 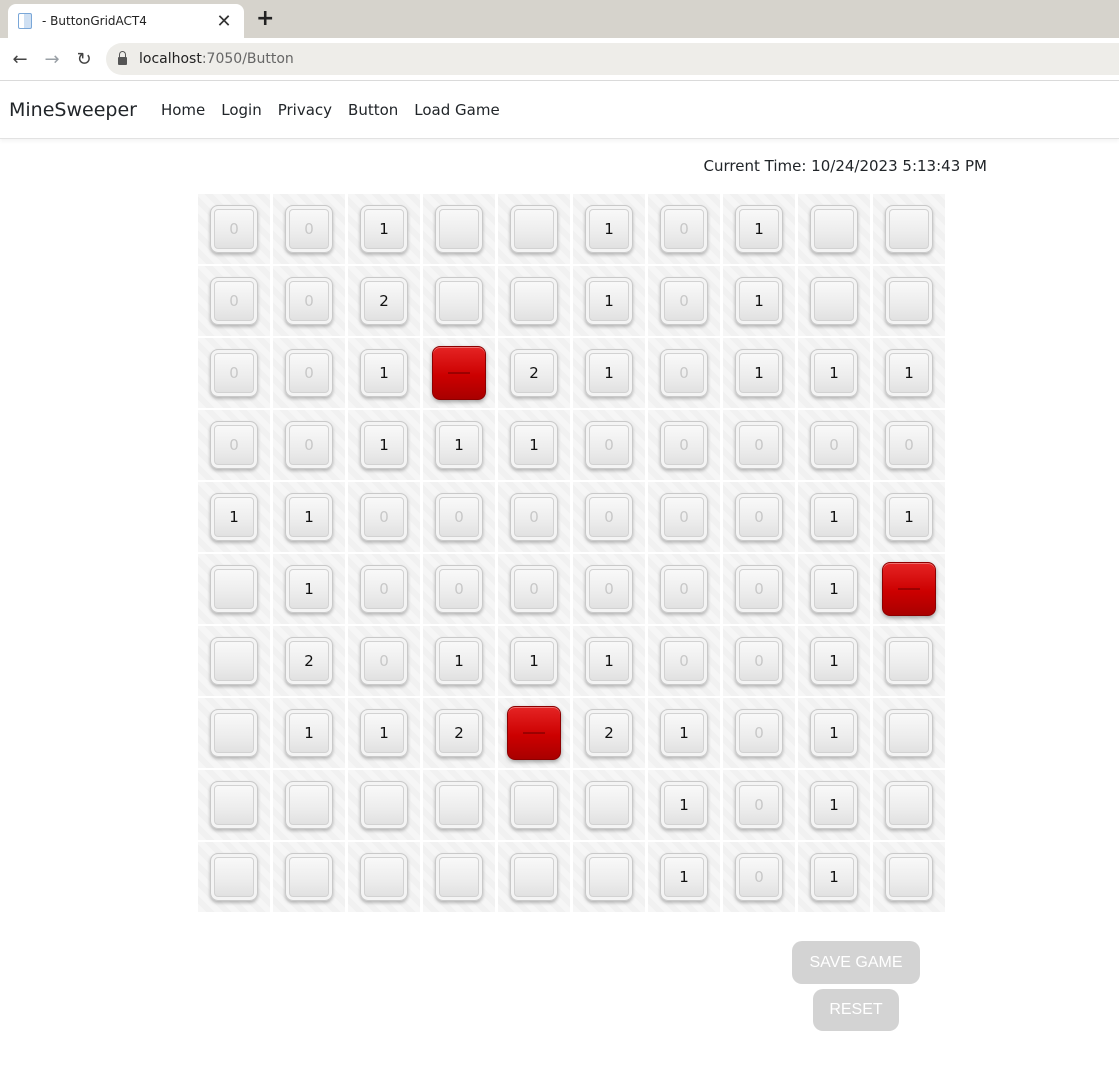 I want to click on reset-button: RESET, so click(x=856, y=1010).